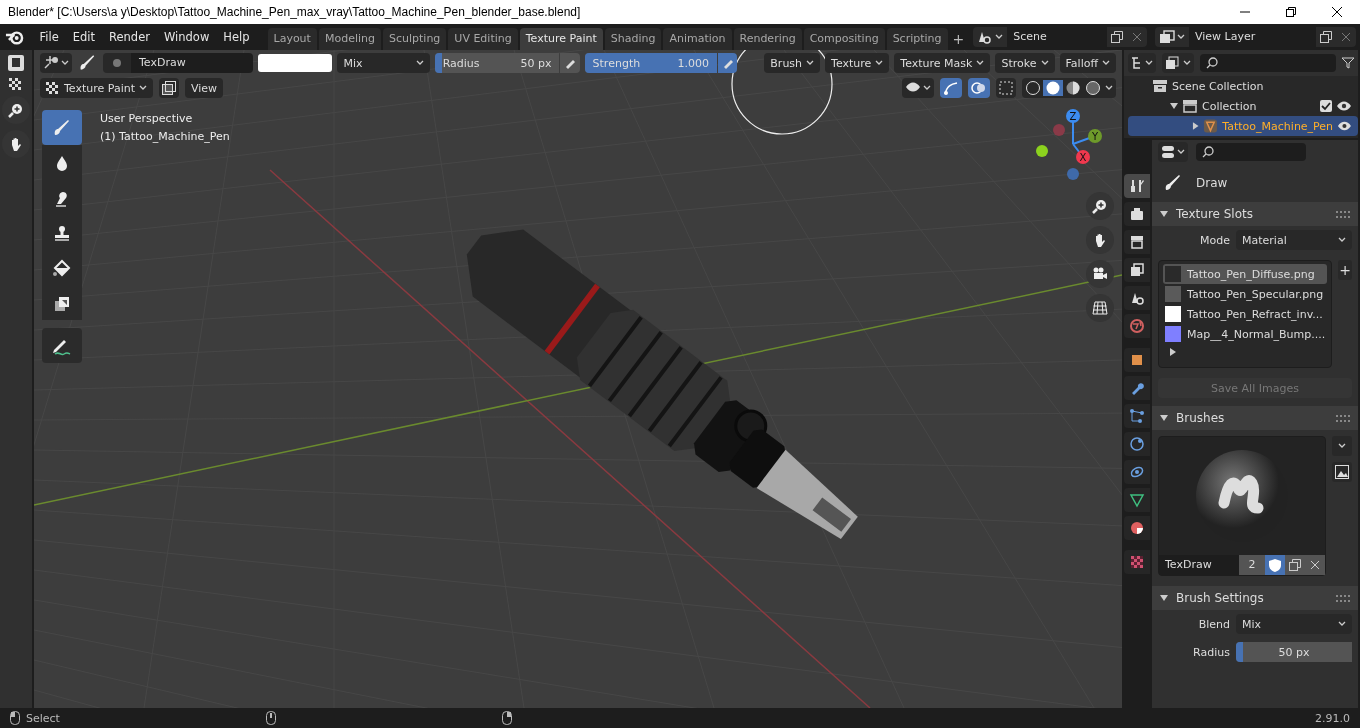 The height and width of the screenshot is (728, 1360). Describe the element at coordinates (414, 39) in the screenshot. I see `workspace-tab: Sculpting` at that location.